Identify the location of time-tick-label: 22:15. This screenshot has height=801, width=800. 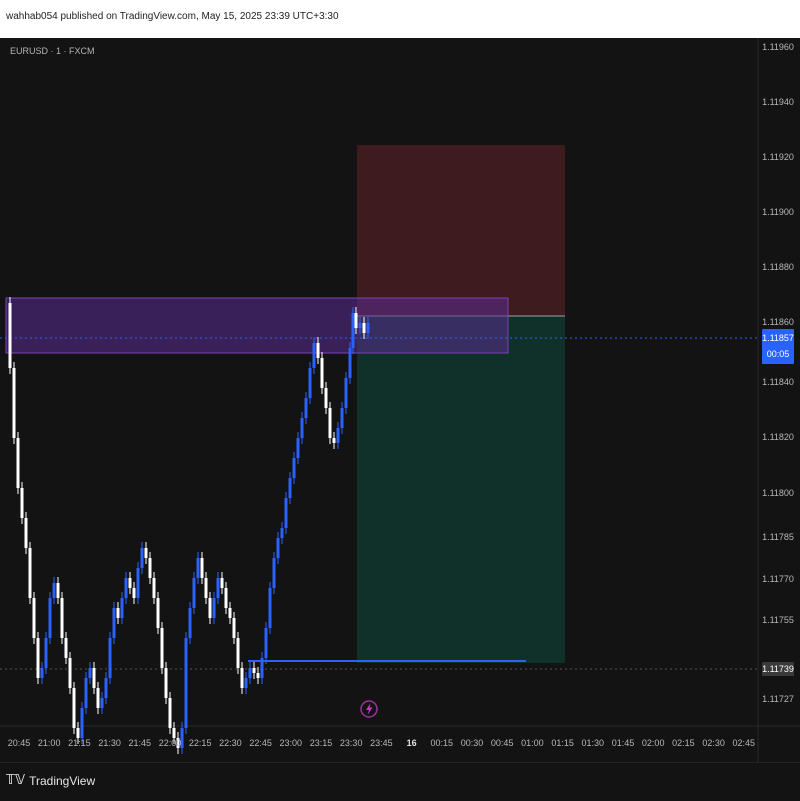
(200, 743).